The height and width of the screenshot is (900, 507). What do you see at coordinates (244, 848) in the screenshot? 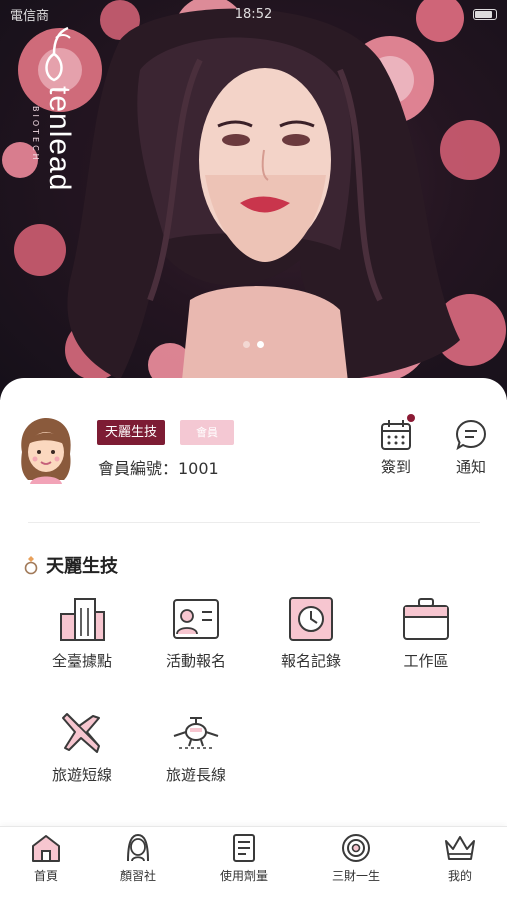
I see `document-icon` at bounding box center [244, 848].